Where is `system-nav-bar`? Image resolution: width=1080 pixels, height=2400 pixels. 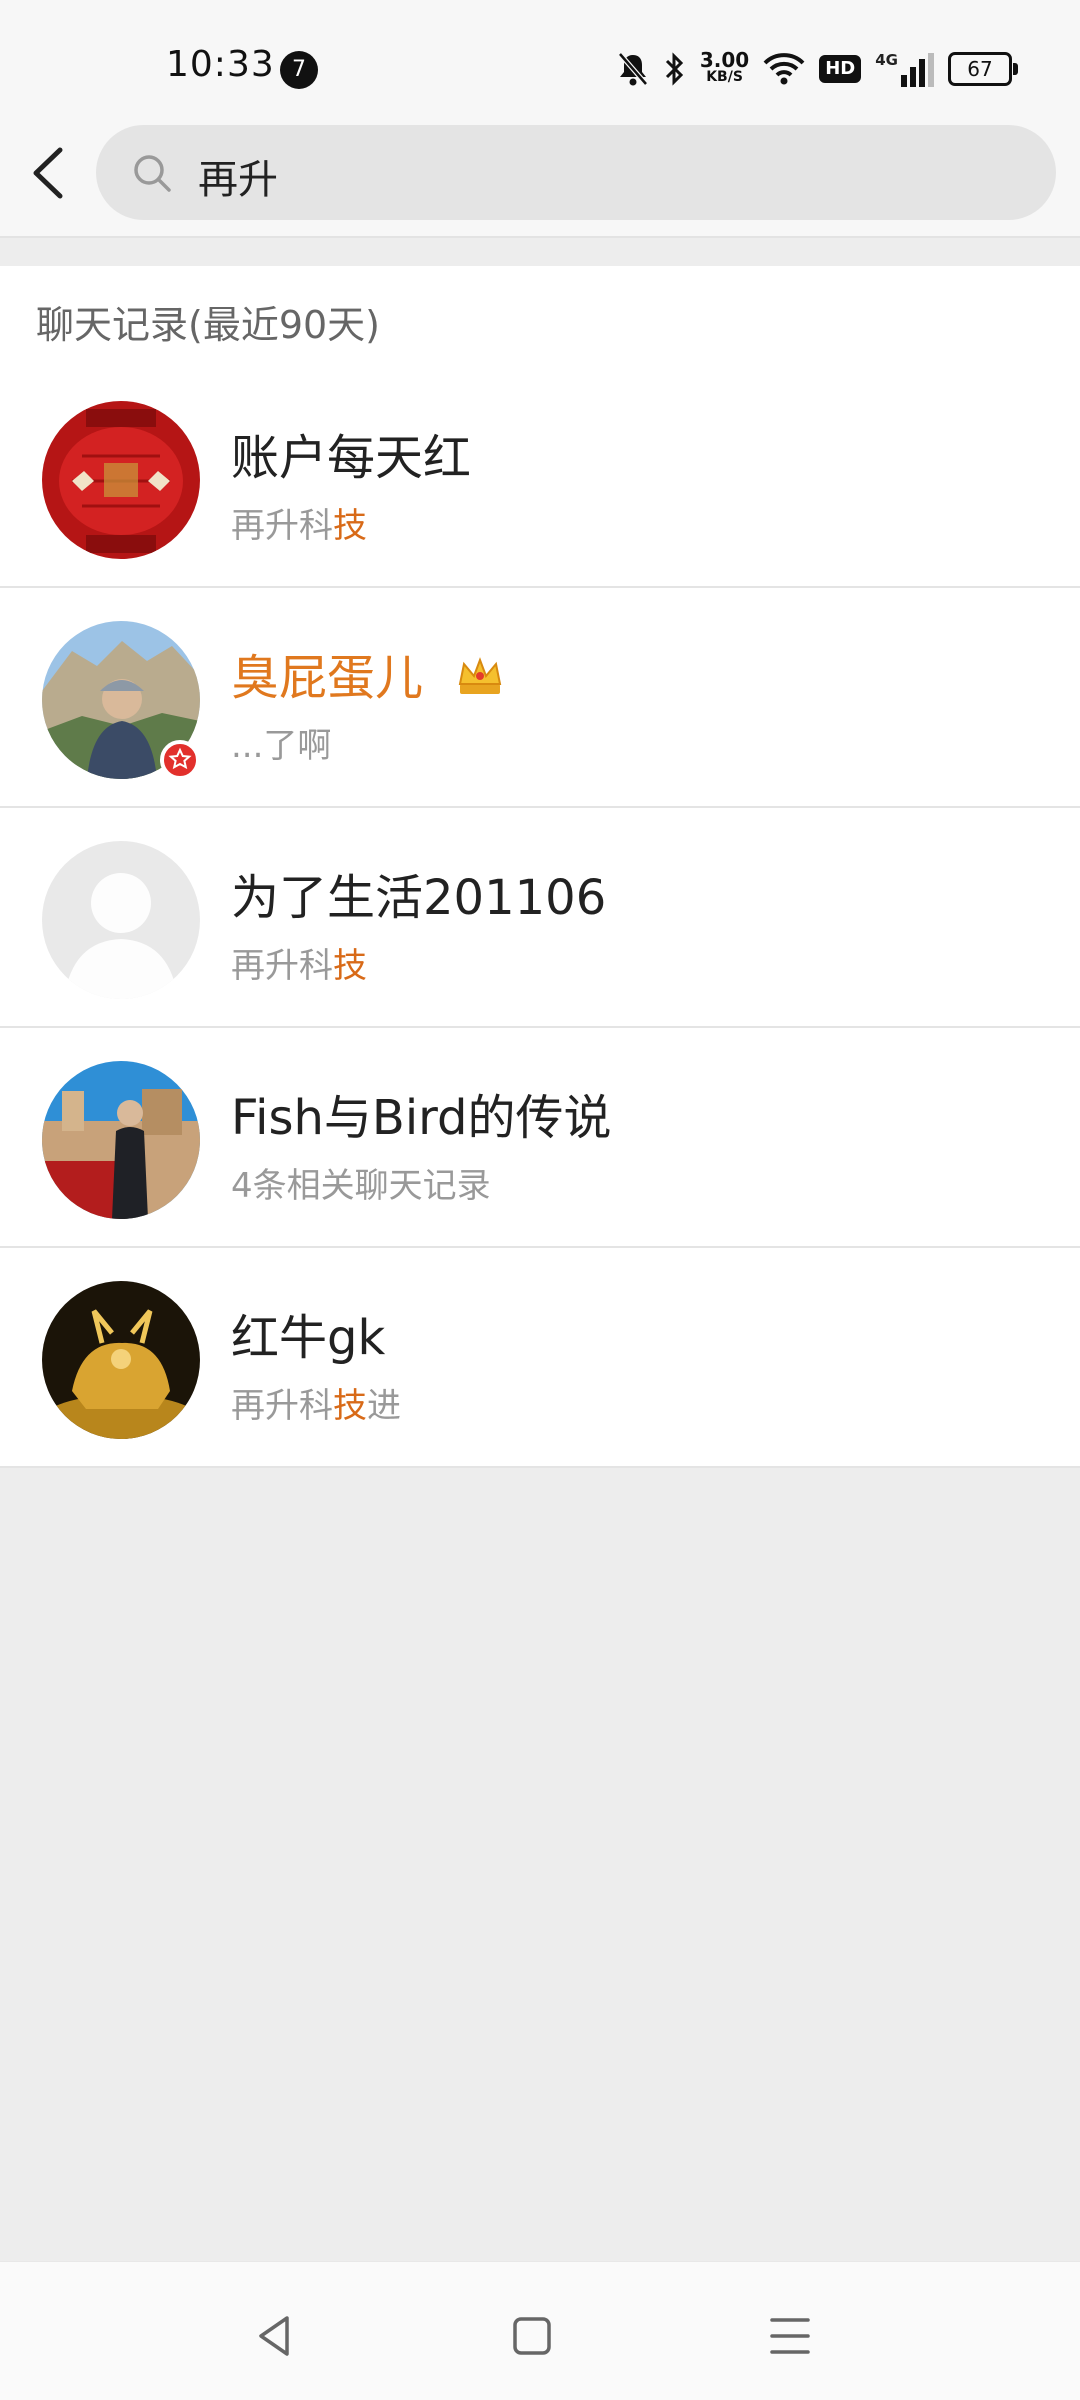 system-nav-bar is located at coordinates (540, 2330).